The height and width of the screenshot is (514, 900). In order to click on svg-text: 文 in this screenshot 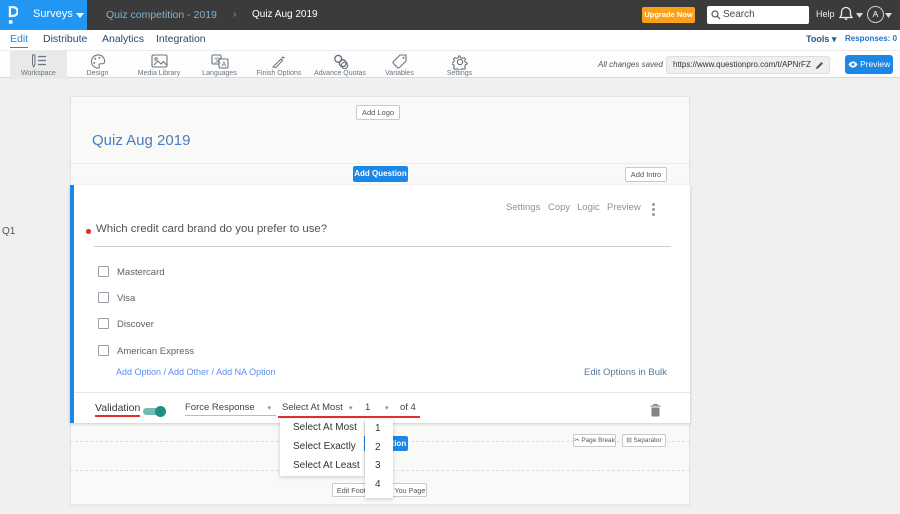, I will do `click(217, 60)`.